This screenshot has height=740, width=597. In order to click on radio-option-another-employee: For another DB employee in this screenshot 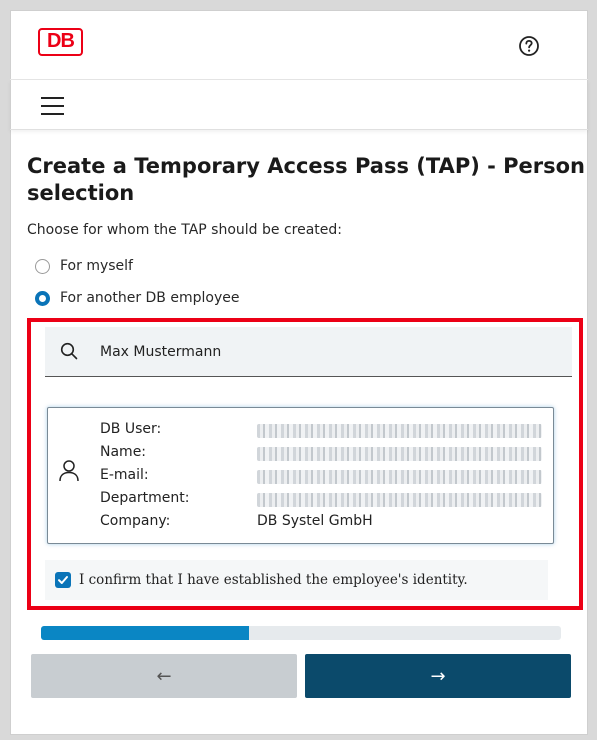, I will do `click(137, 298)`.